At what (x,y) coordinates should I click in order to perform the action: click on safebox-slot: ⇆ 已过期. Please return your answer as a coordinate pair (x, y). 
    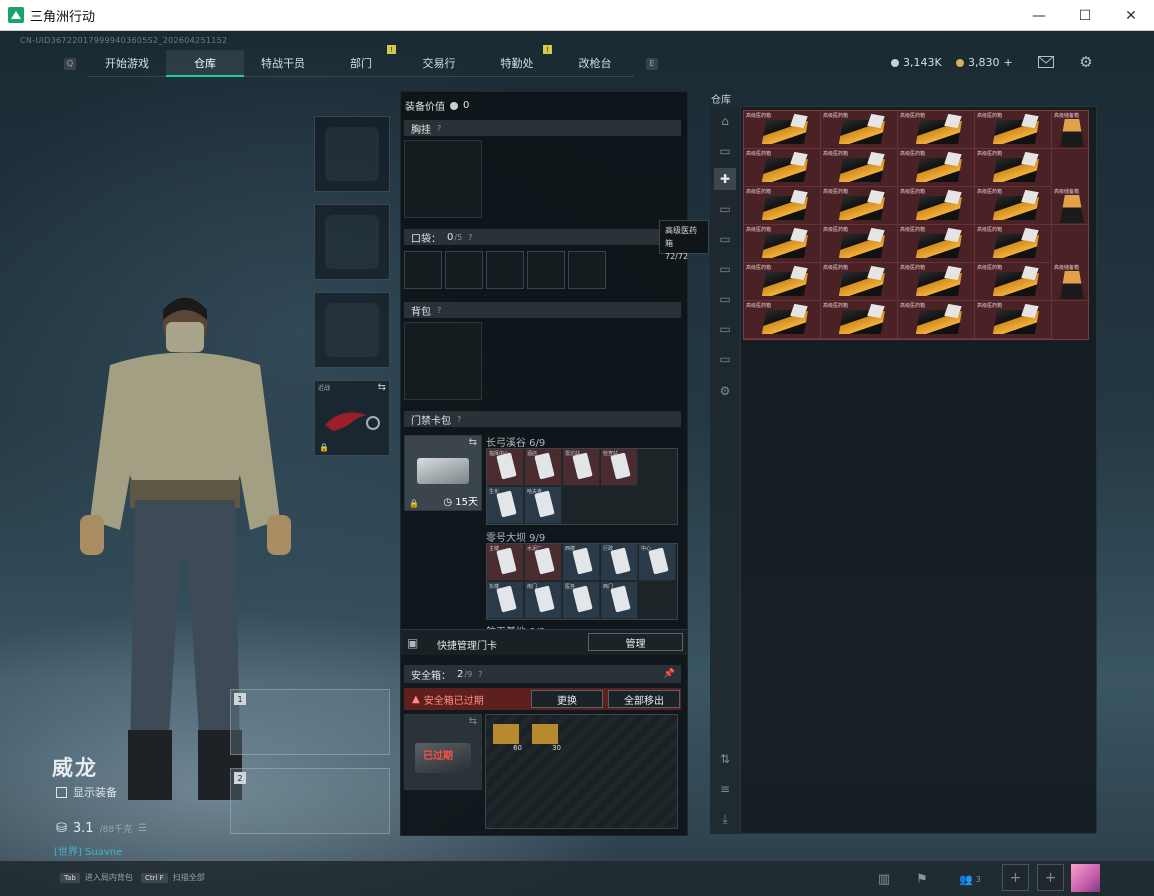
    Looking at the image, I should click on (443, 752).